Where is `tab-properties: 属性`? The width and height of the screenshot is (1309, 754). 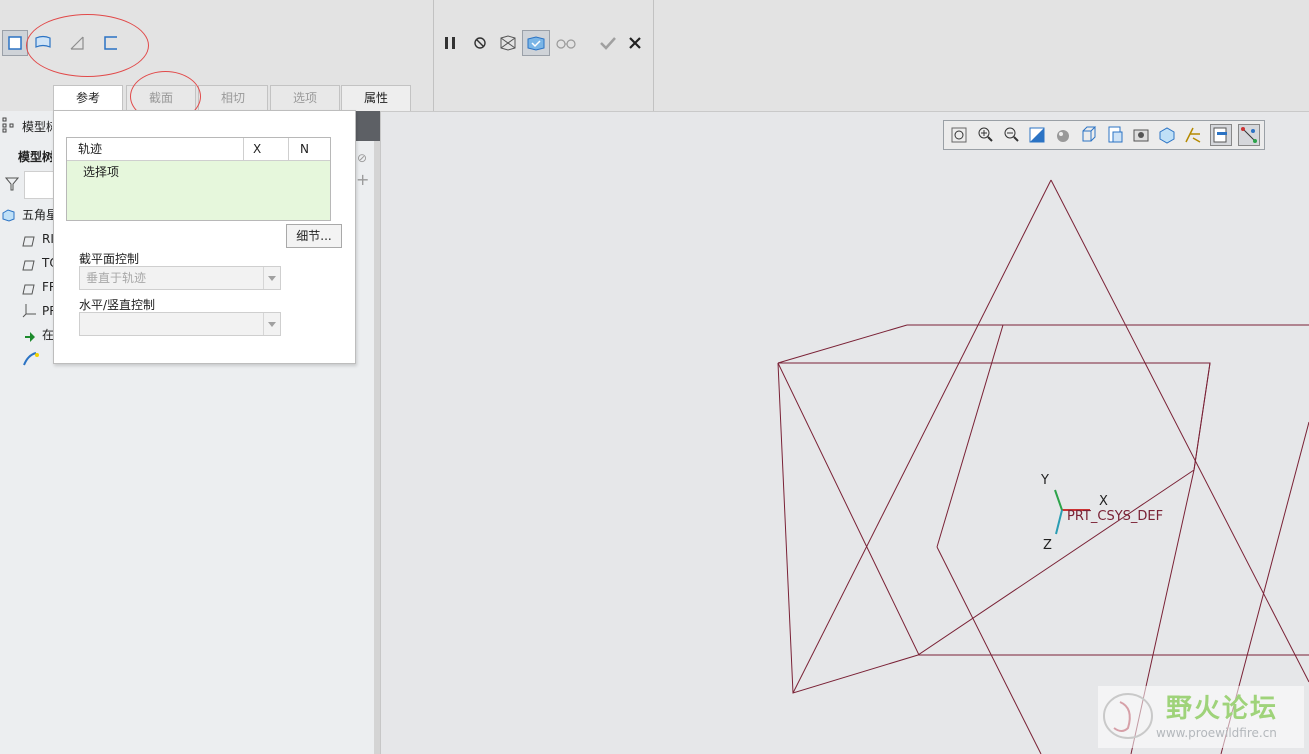
tab-properties: 属性 is located at coordinates (376, 98).